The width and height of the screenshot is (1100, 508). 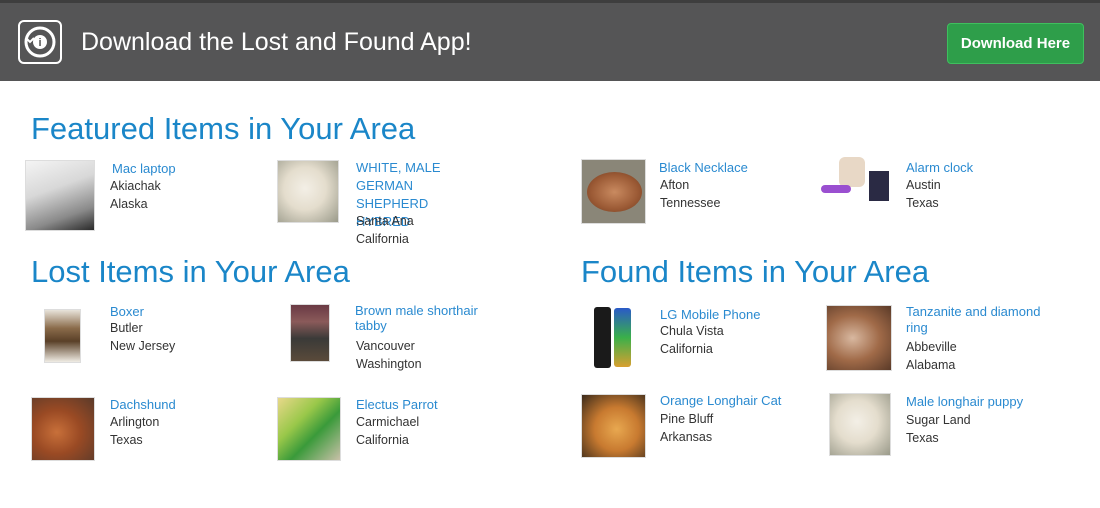 I want to click on item-city: Carmichael, so click(x=388, y=422).